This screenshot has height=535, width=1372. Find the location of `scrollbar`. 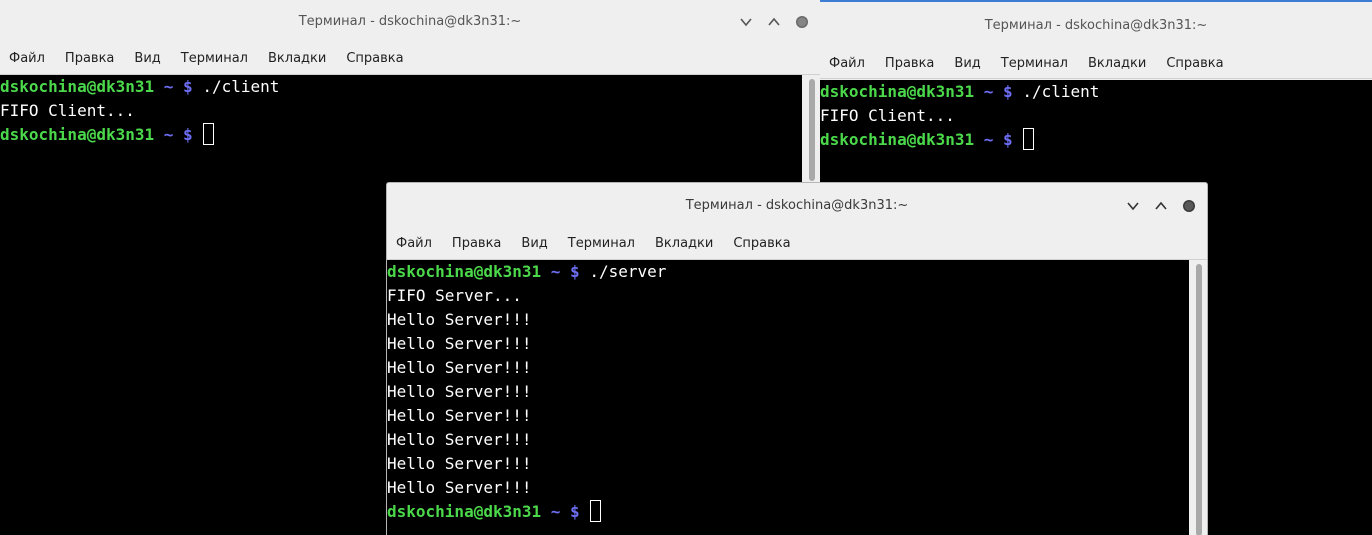

scrollbar is located at coordinates (1198, 397).